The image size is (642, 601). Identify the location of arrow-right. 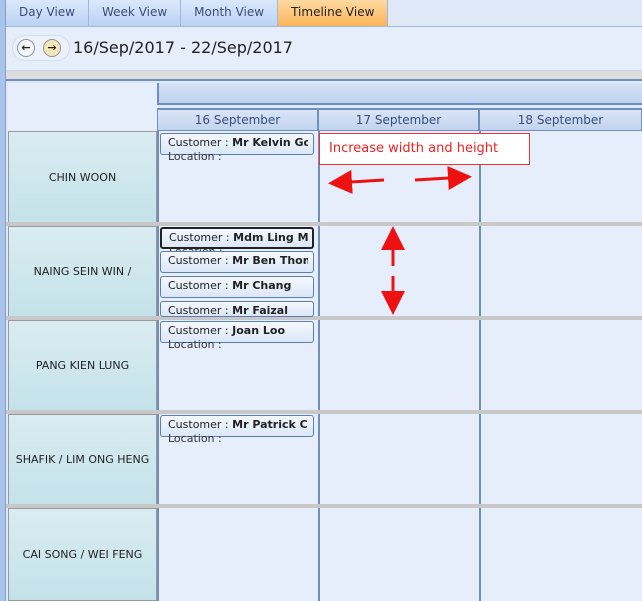
(443, 178).